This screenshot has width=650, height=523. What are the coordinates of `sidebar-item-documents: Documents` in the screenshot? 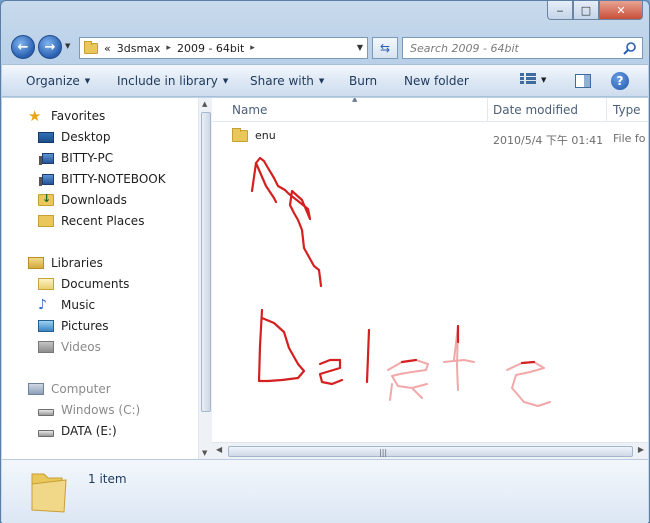 It's located at (83, 284).